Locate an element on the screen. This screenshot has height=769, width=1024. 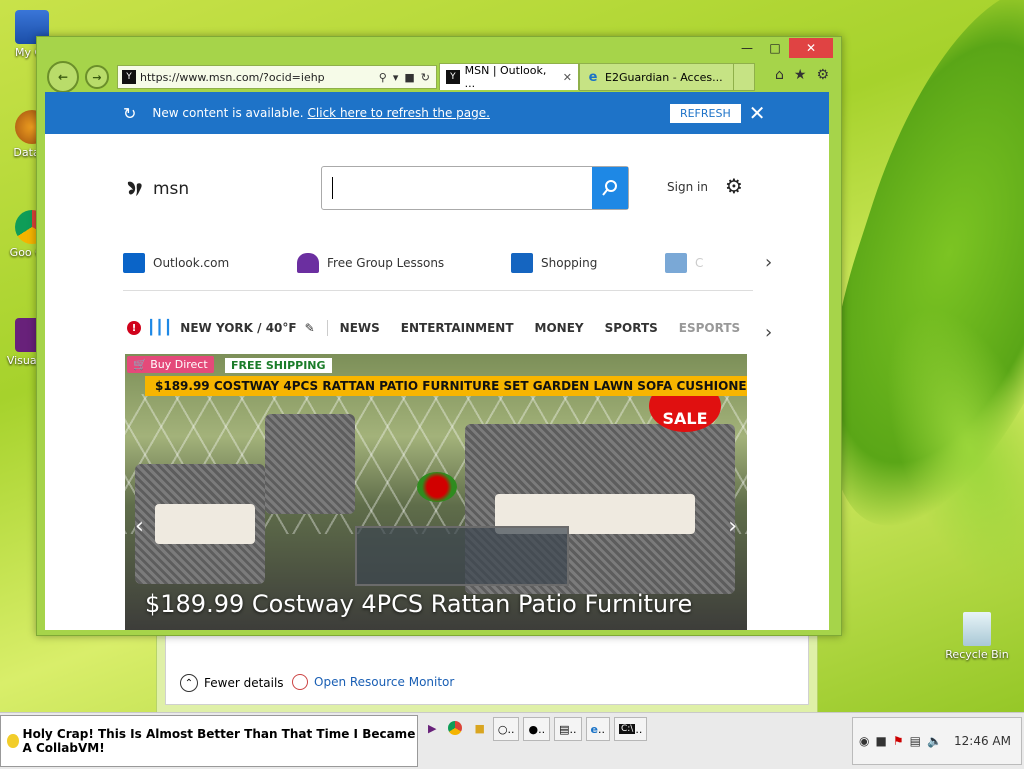
nav-money: MONEY is located at coordinates (559, 328).